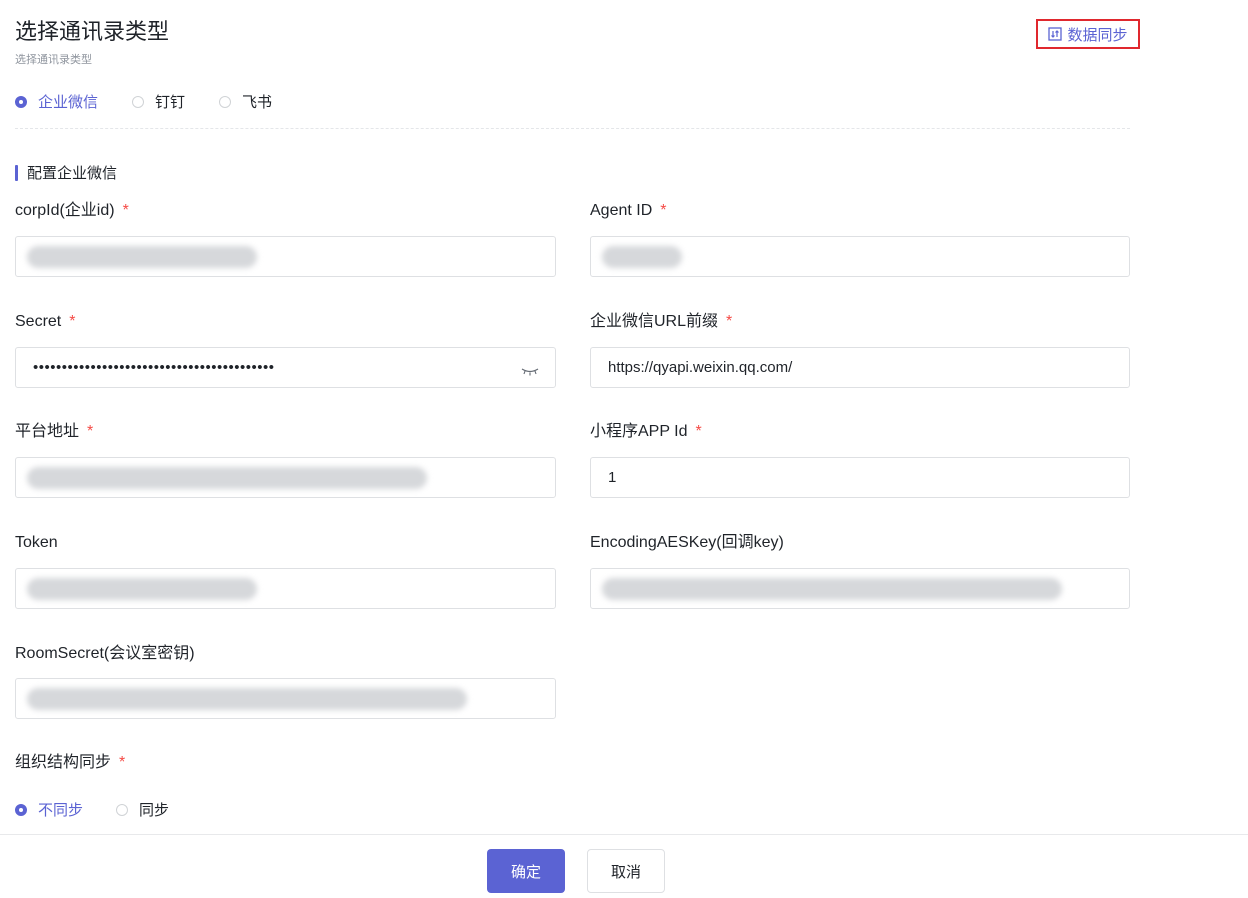  Describe the element at coordinates (16, 172) in the screenshot. I see `section-accent-bar` at that location.